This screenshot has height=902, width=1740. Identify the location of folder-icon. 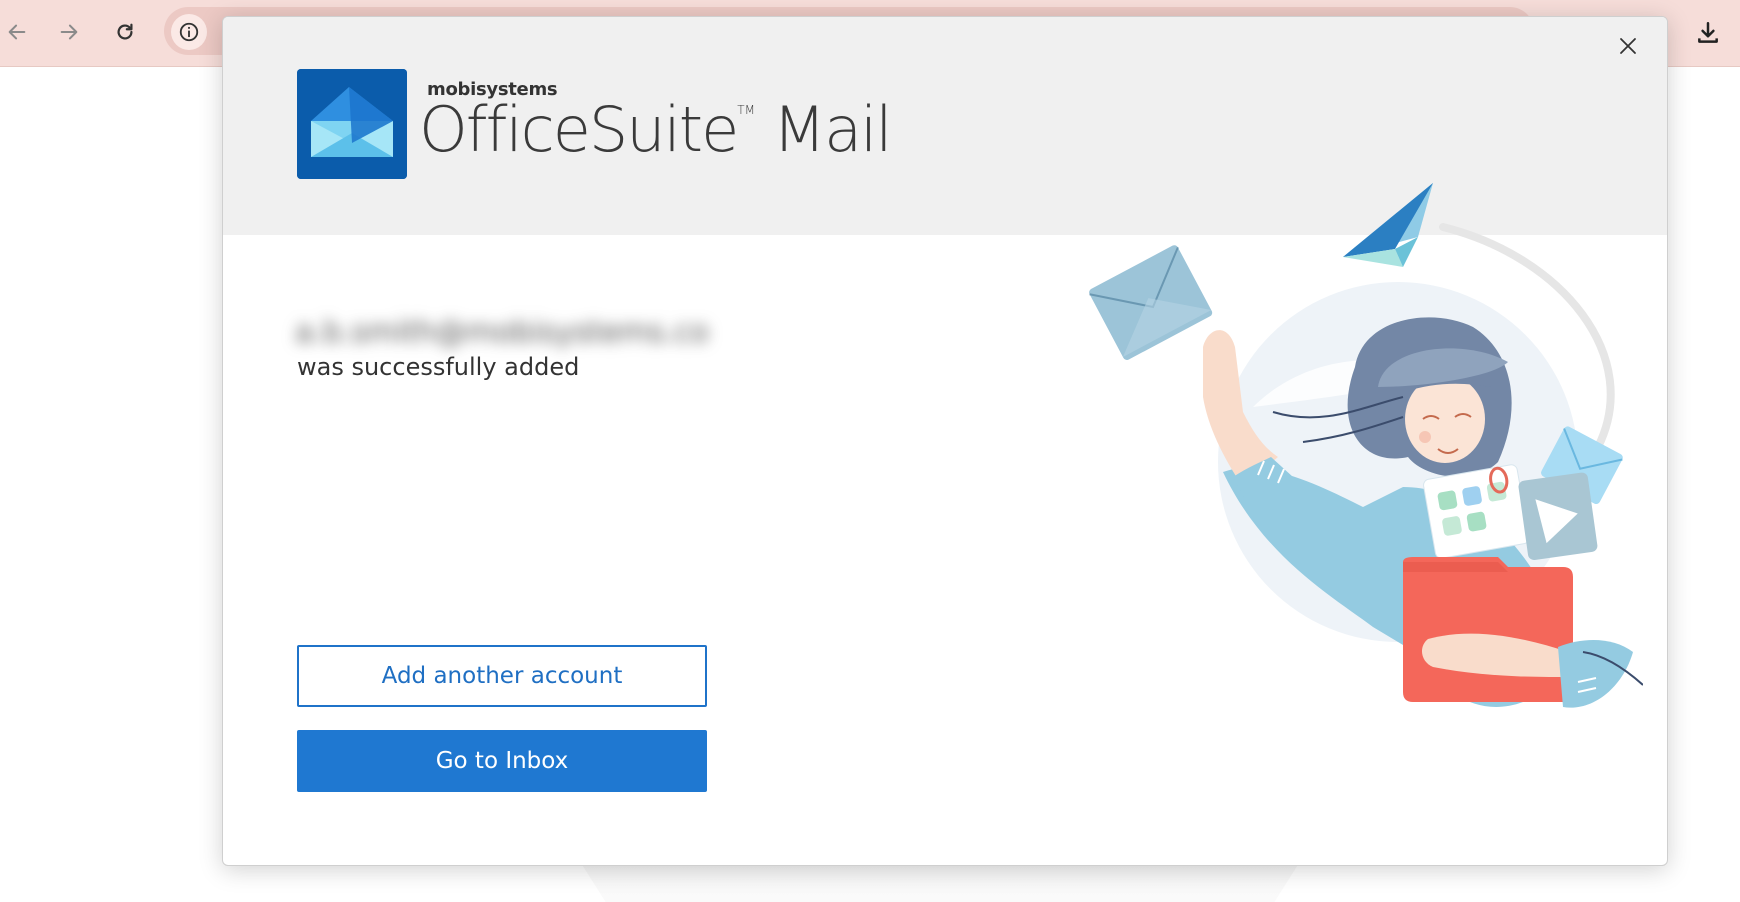
(1488, 629).